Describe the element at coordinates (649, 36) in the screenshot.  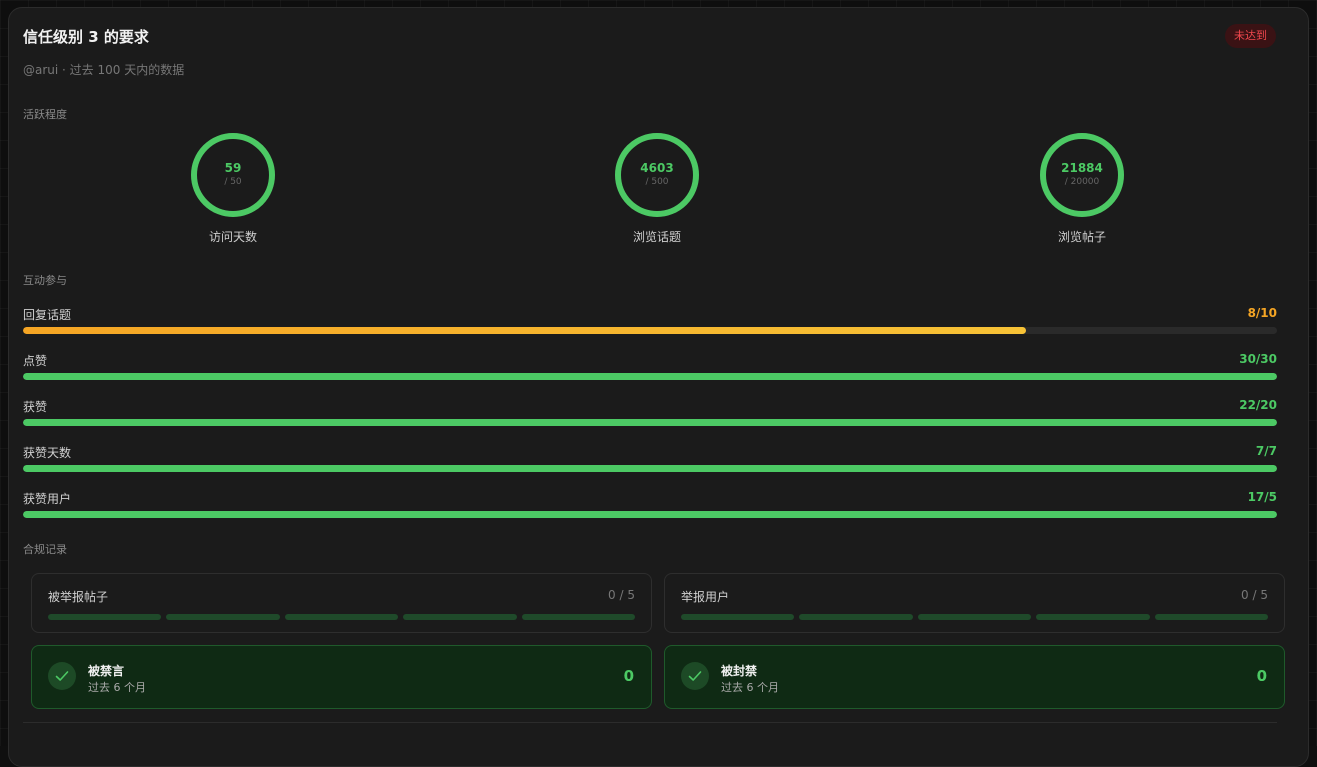
I see `card-header: 信任级别 3 的要求 未达到` at that location.